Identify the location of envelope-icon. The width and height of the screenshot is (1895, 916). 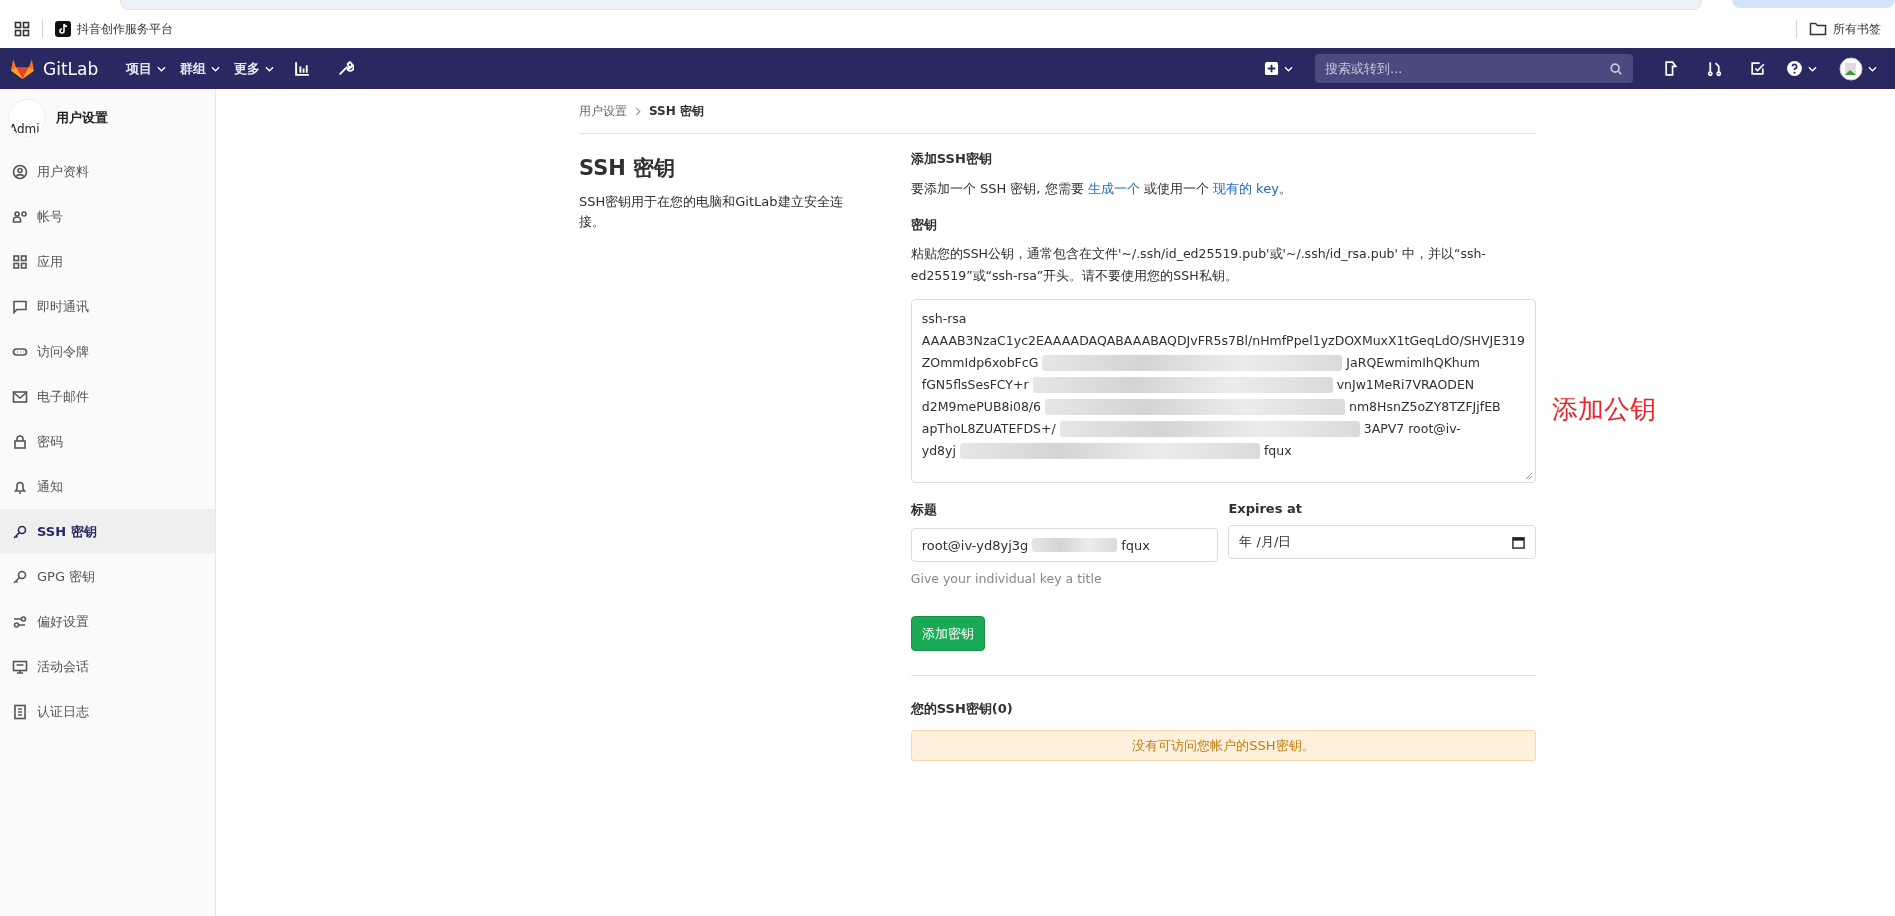
(20, 396).